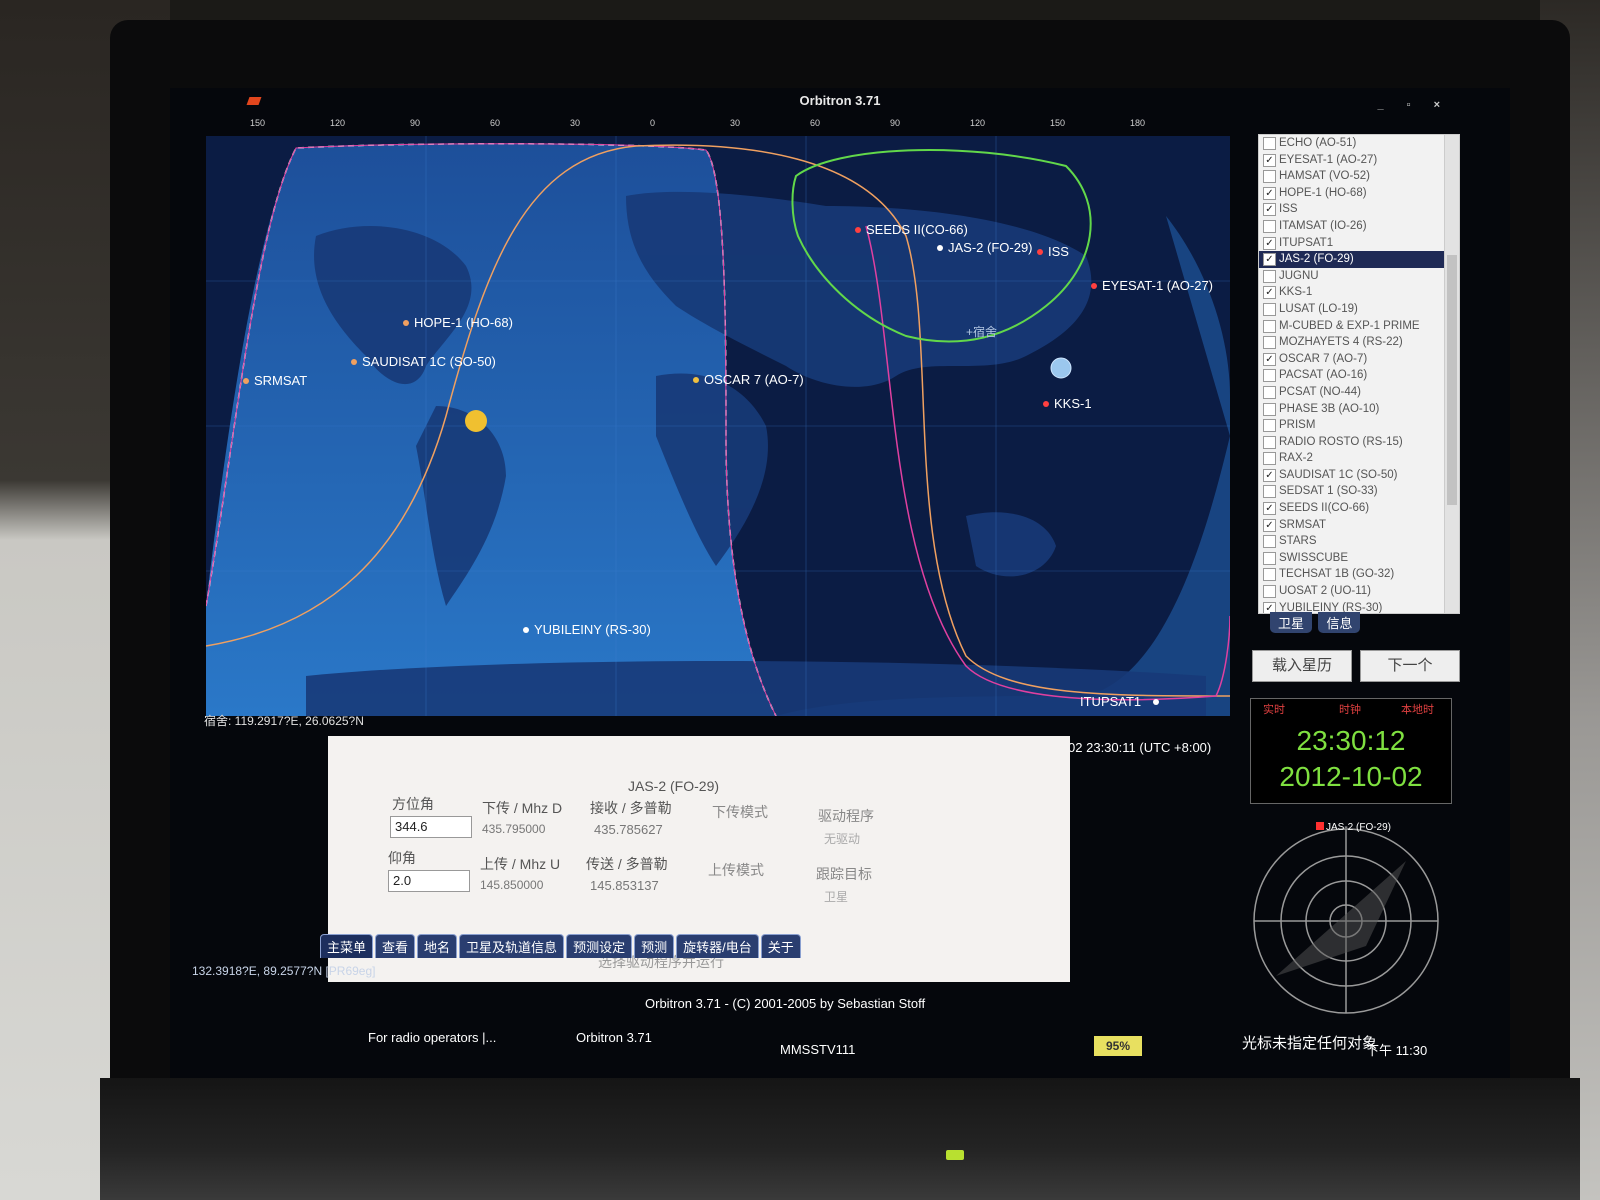 This screenshot has width=1600, height=1200. What do you see at coordinates (985, 247) in the screenshot?
I see `satellite-marker-jas2: JAS-2 (FO-29)` at bounding box center [985, 247].